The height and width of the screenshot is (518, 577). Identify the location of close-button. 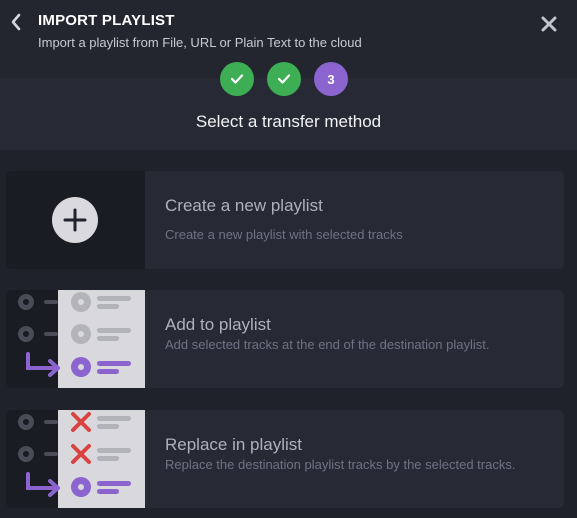
(549, 24).